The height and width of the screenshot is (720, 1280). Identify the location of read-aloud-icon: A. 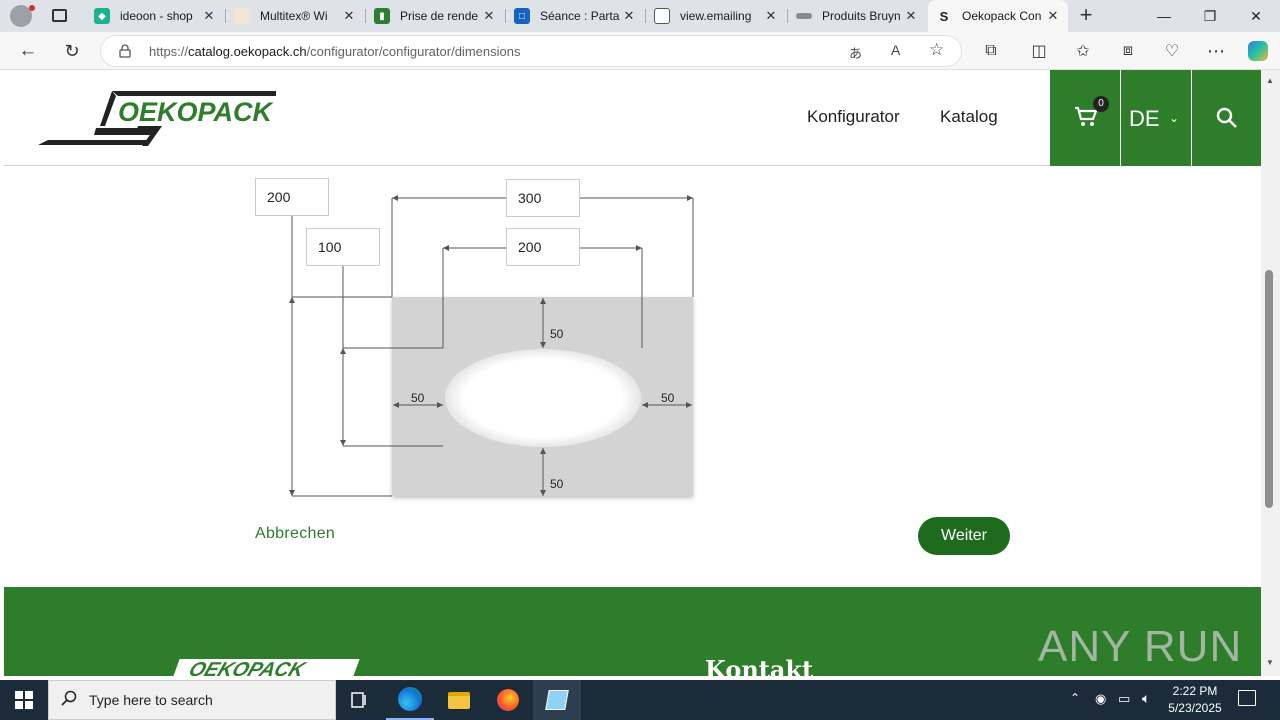
(895, 50).